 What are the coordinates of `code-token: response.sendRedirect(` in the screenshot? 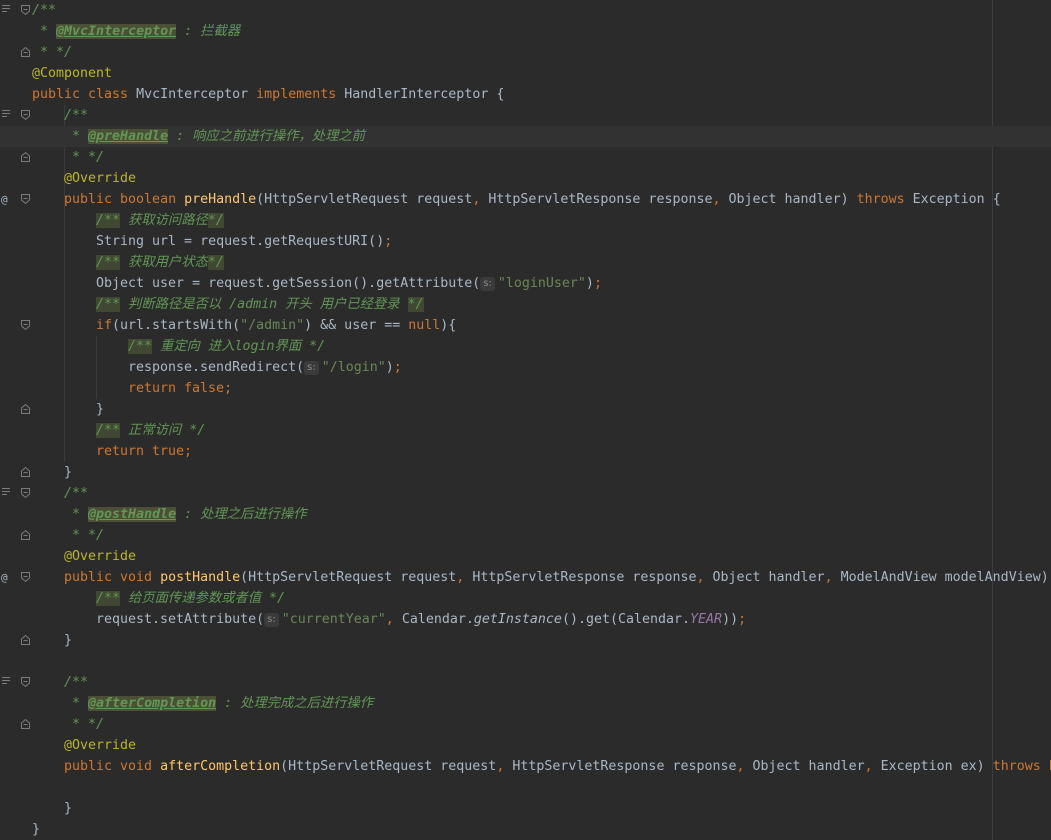 It's located at (216, 367).